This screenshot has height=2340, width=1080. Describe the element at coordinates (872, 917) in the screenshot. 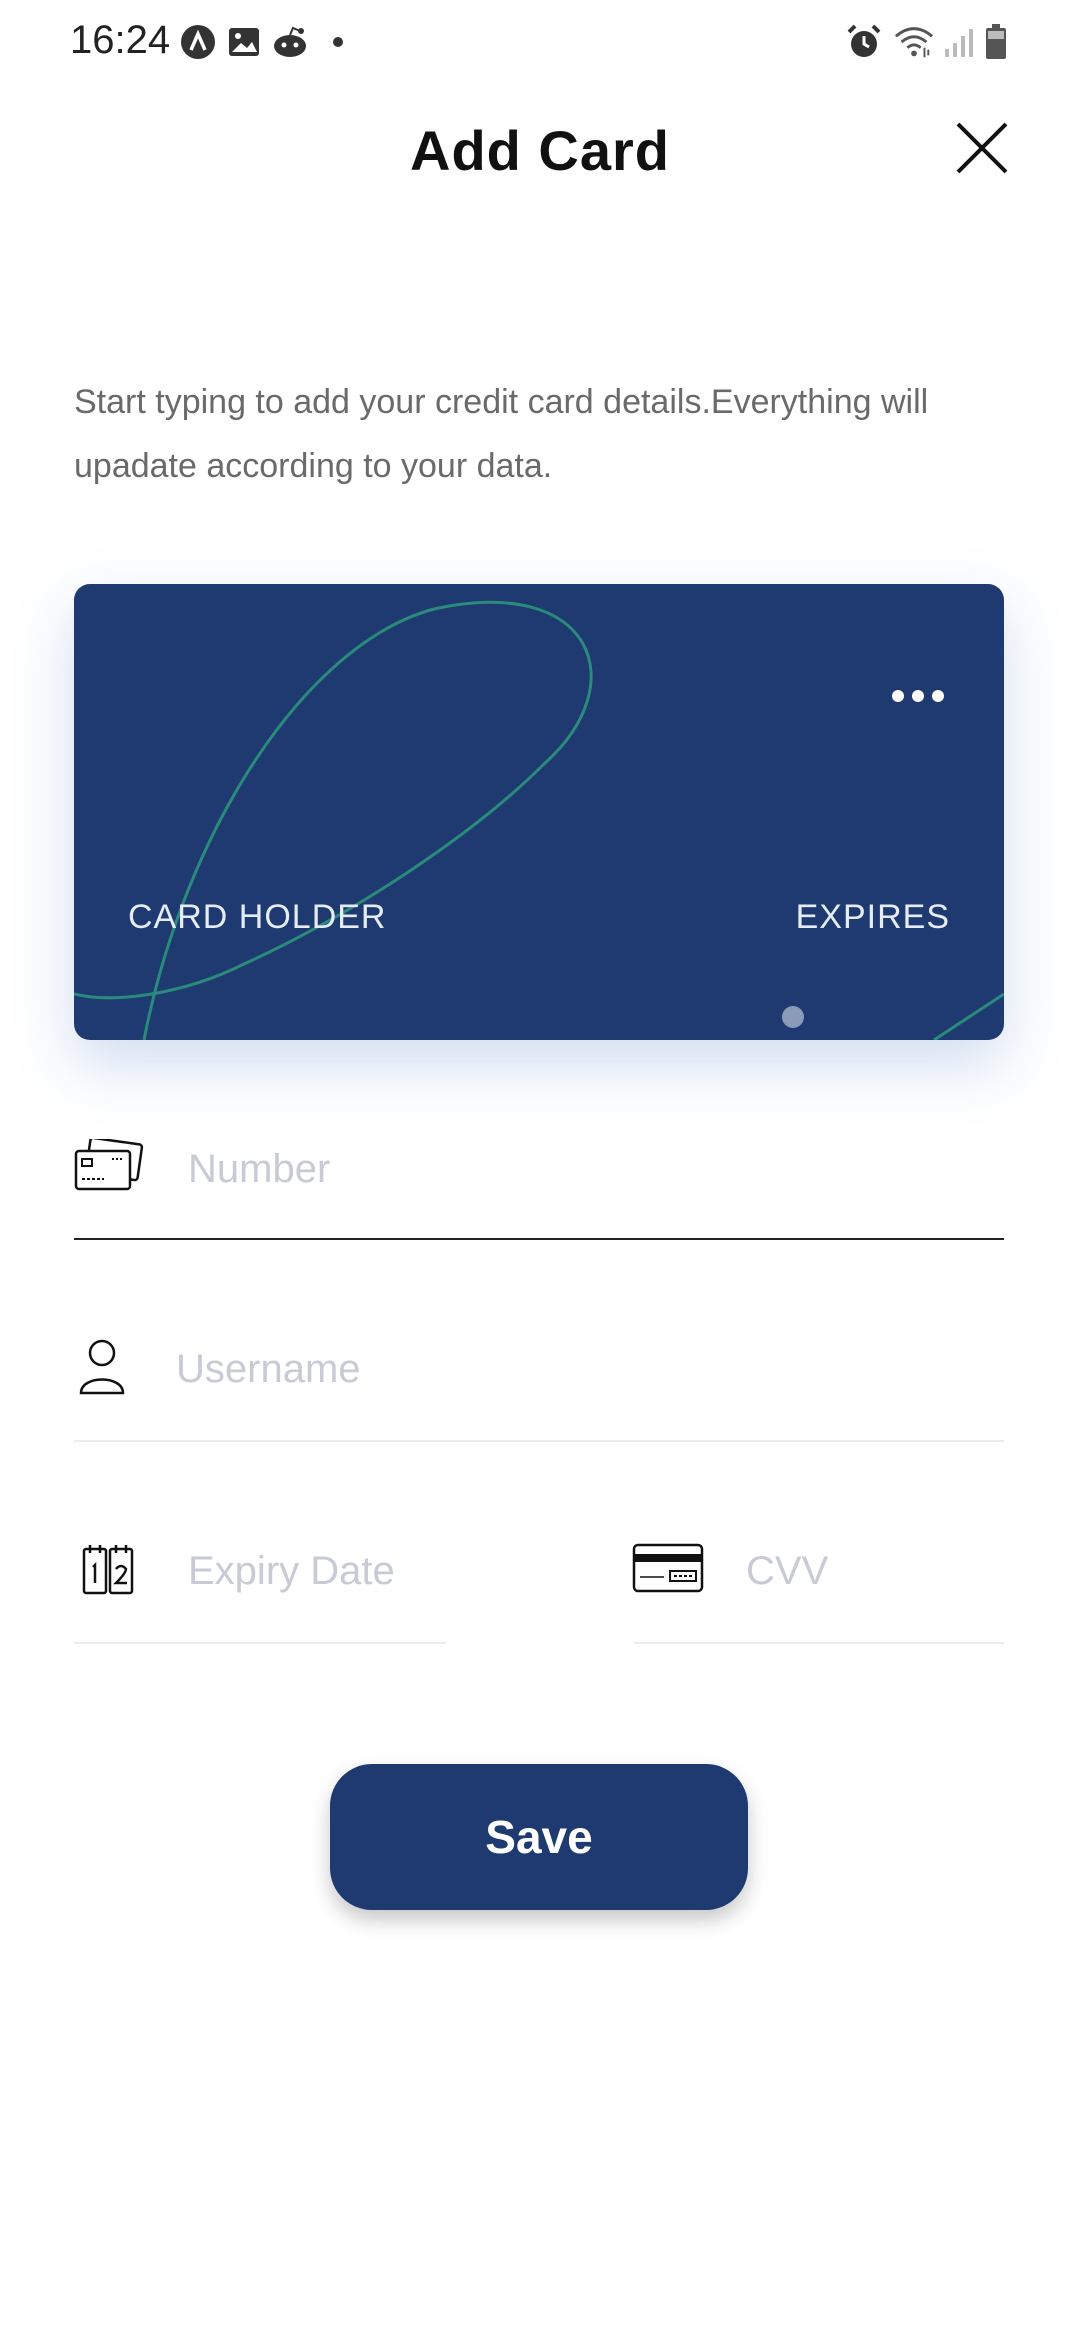

I see `card-expires-label: EXPIRES` at that location.